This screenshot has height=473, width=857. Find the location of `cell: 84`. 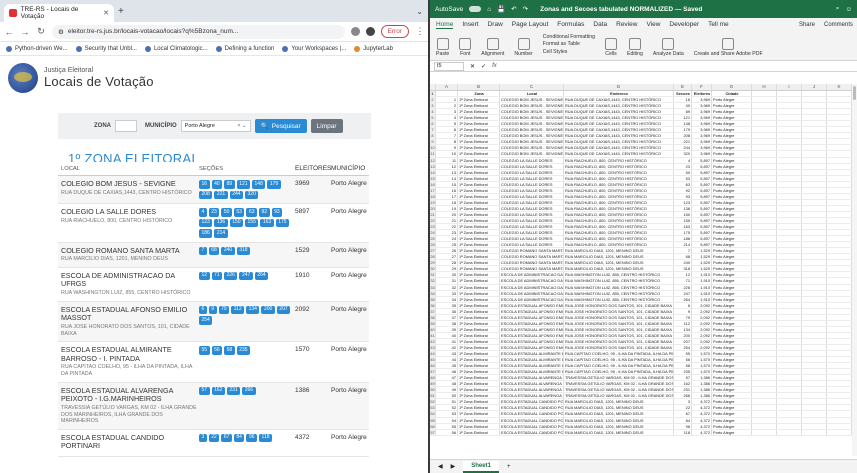

cell: 84 is located at coordinates (683, 420).